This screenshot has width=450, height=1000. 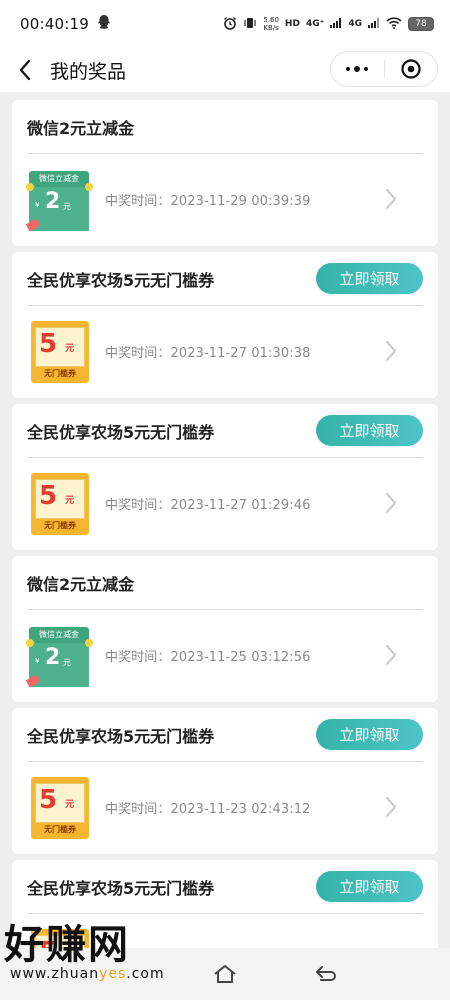 I want to click on qq-notification-icon, so click(x=104, y=24).